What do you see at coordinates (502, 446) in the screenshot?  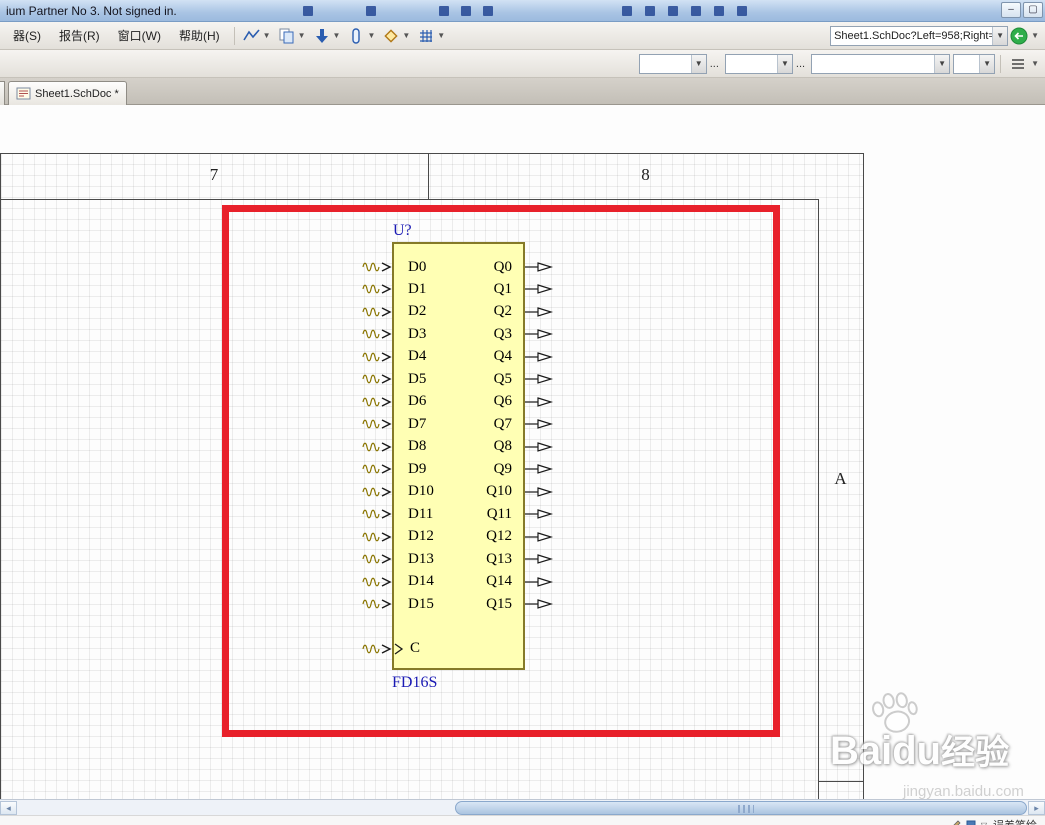 I see `pin-label-right: Q8` at bounding box center [502, 446].